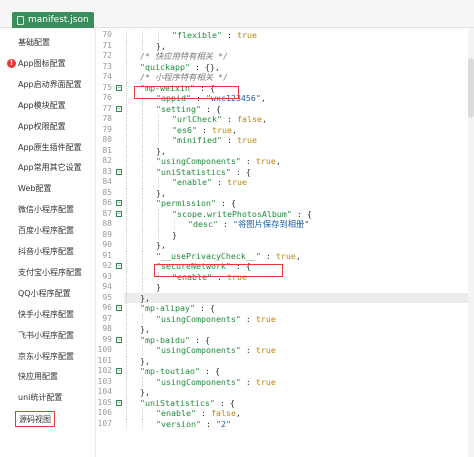  I want to click on code-line: "minified" : true, so click(299, 140).